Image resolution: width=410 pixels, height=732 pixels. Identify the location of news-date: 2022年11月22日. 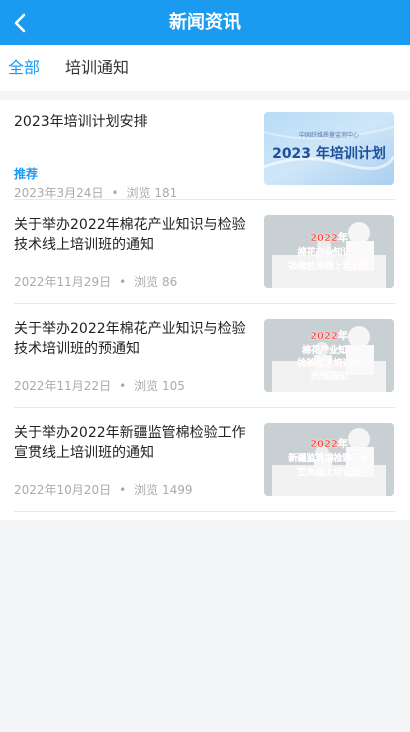
(63, 386).